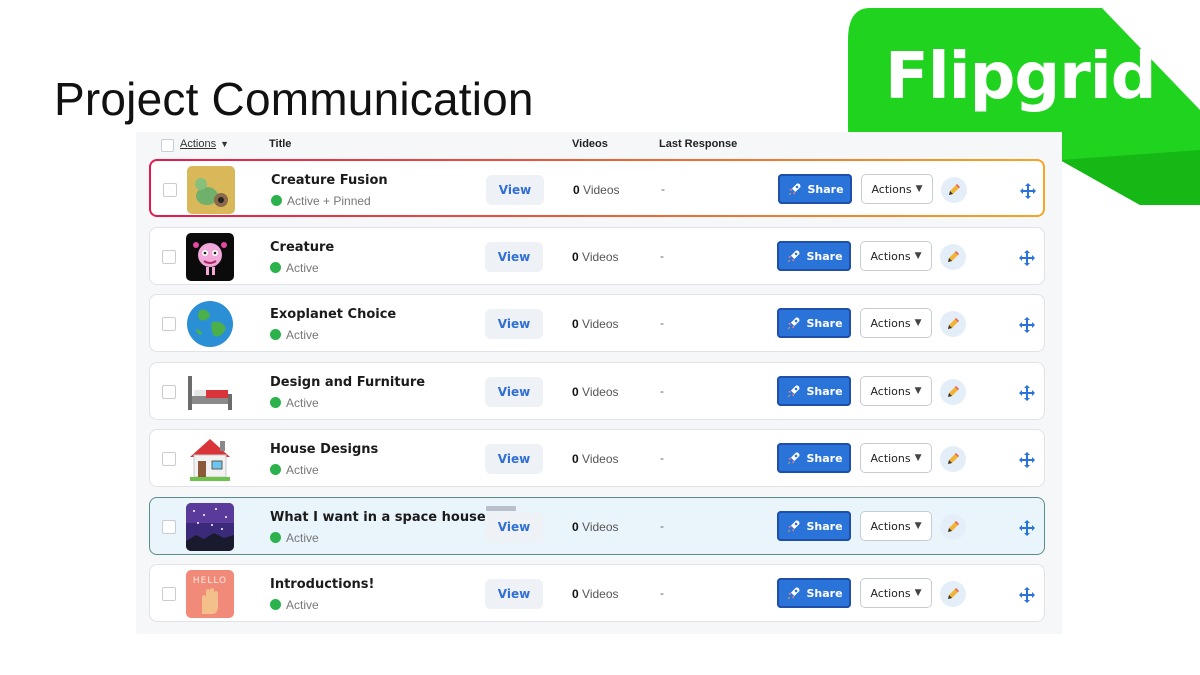  Describe the element at coordinates (378, 517) in the screenshot. I see `topic-title: What I want in a space house` at that location.